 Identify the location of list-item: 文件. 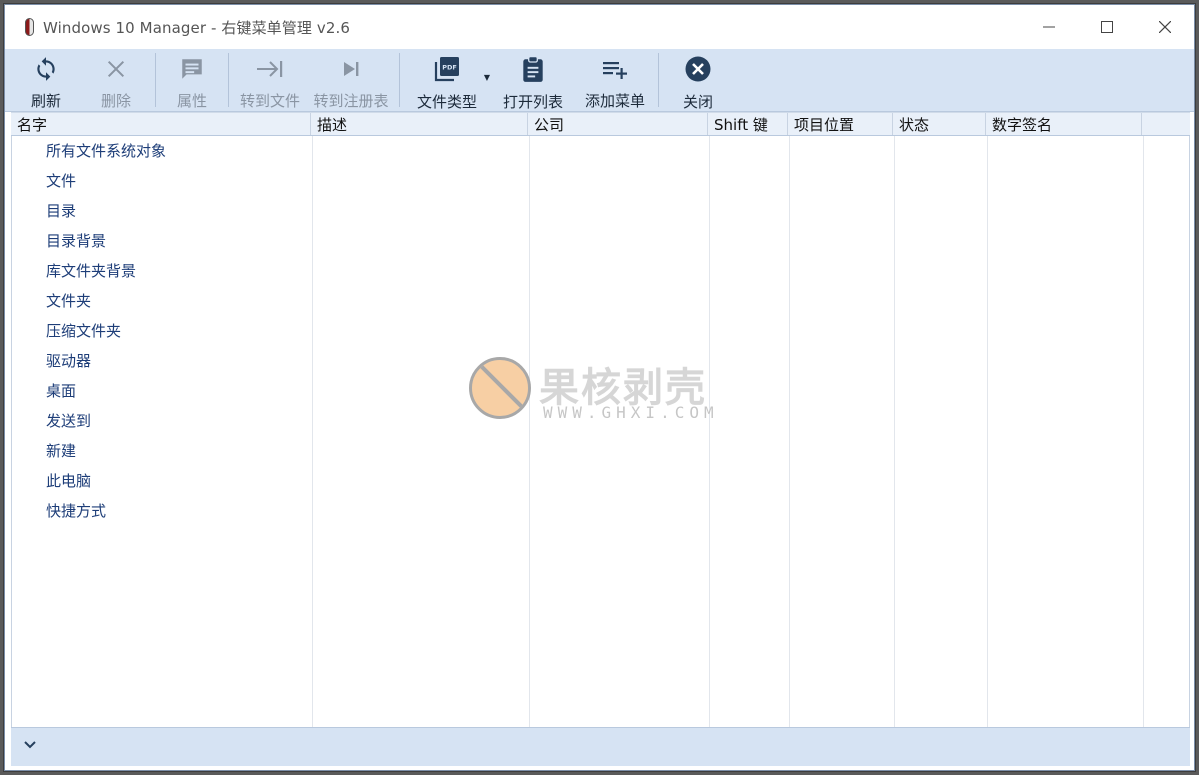
(162, 181).